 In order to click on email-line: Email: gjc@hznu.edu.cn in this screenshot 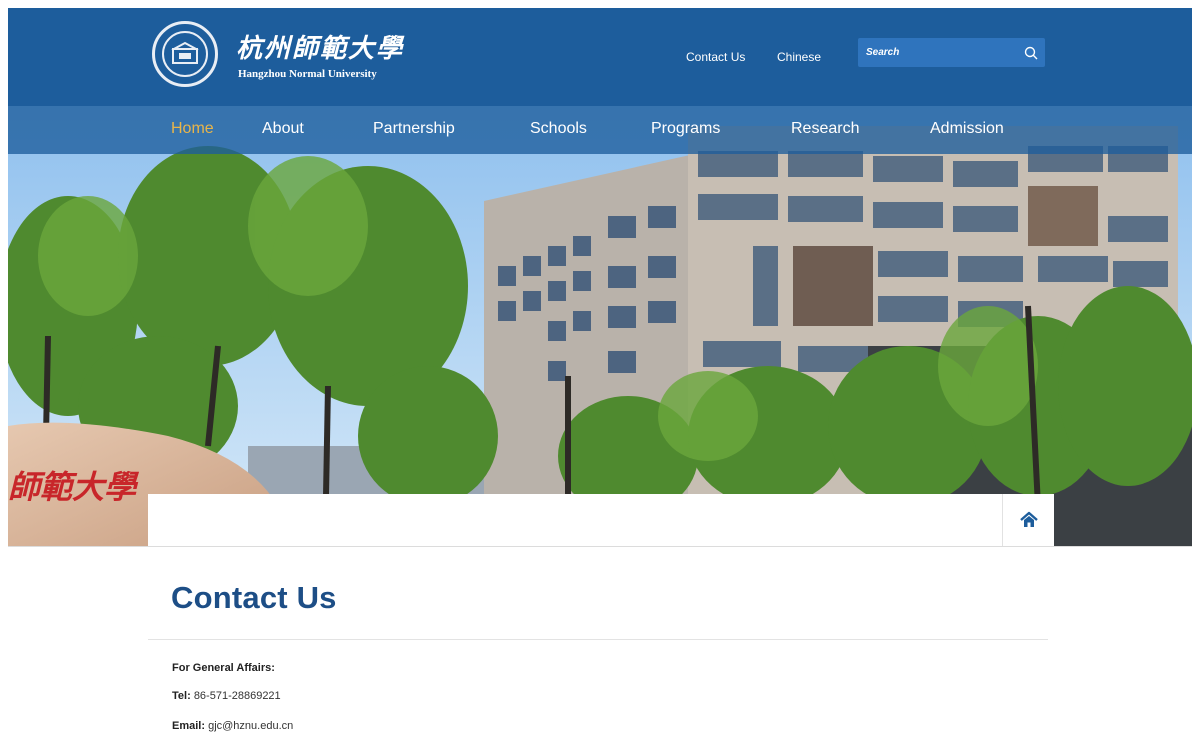, I will do `click(232, 726)`.